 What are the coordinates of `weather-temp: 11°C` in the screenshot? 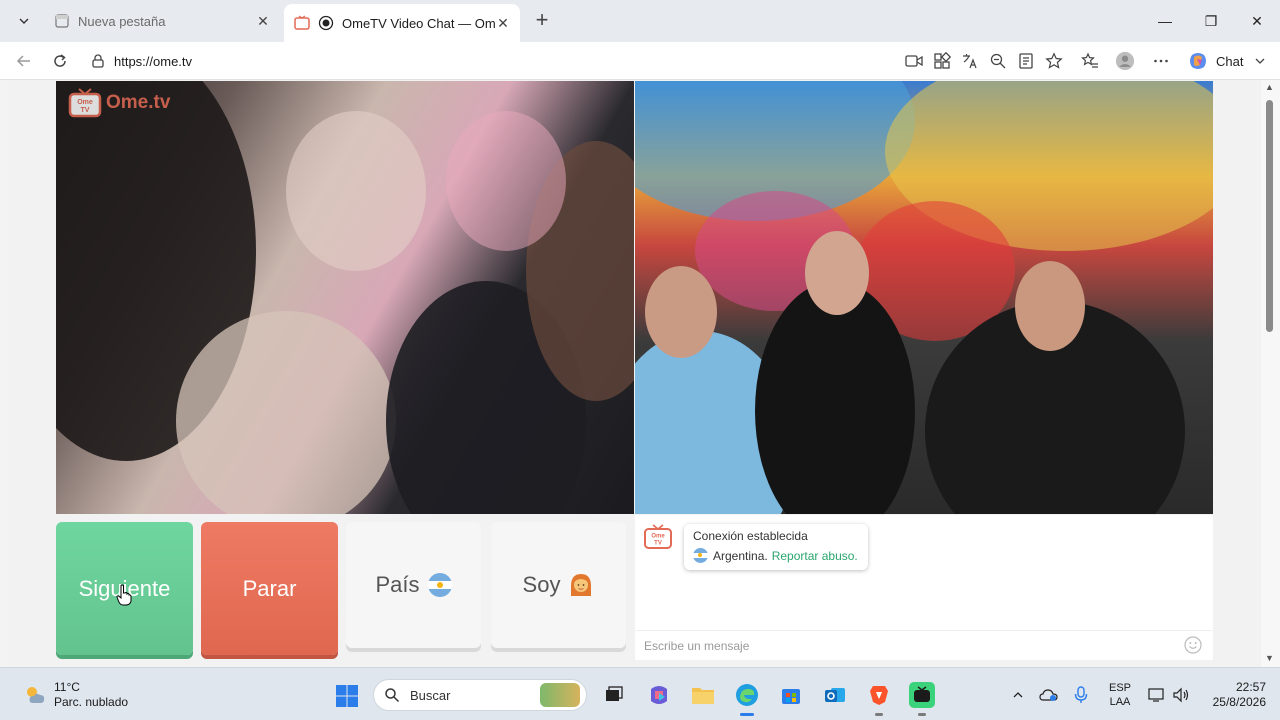 It's located at (67, 687).